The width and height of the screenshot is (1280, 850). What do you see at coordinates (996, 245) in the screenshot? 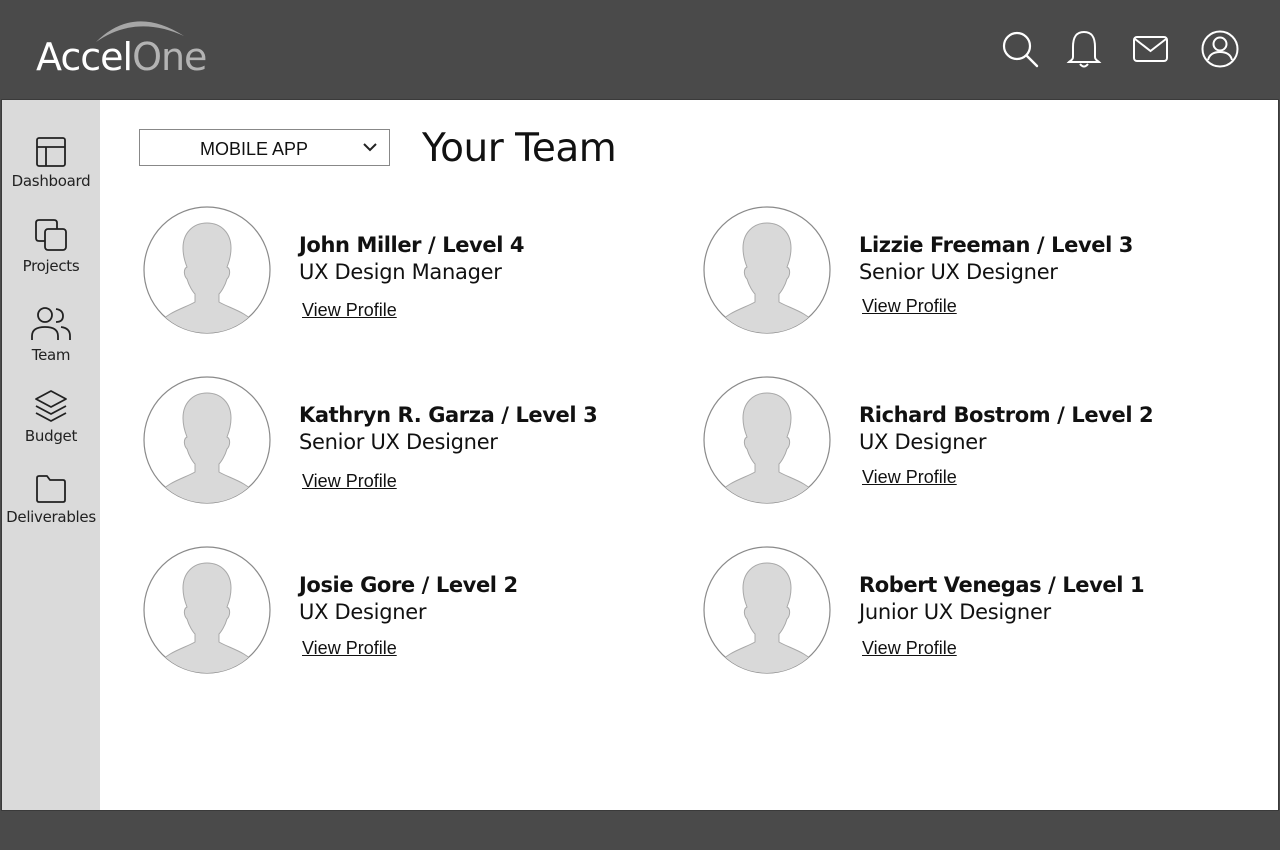
I see `member-name: Lizzie Freeman / Level 3` at bounding box center [996, 245].